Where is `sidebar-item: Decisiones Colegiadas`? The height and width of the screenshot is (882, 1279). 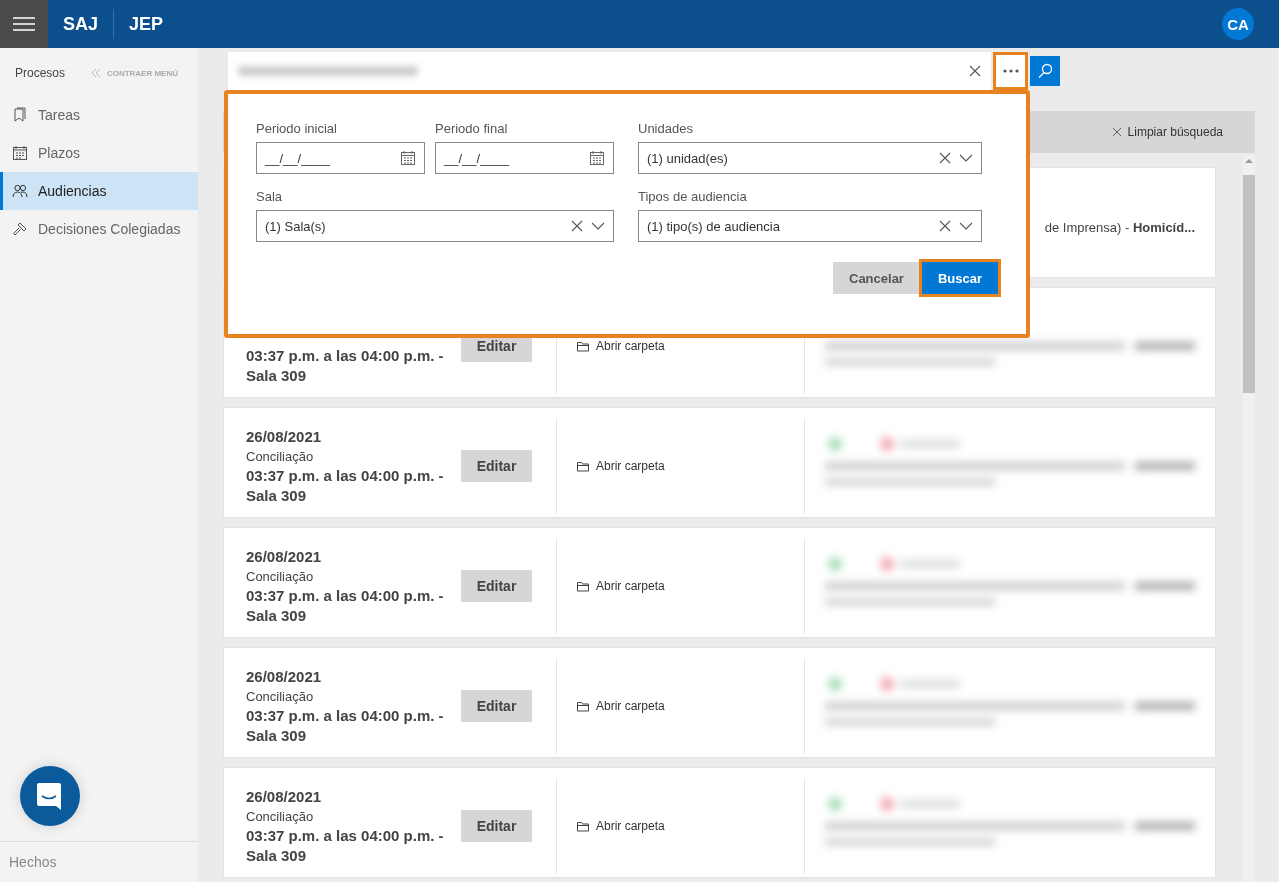
sidebar-item: Decisiones Colegiadas is located at coordinates (99, 229).